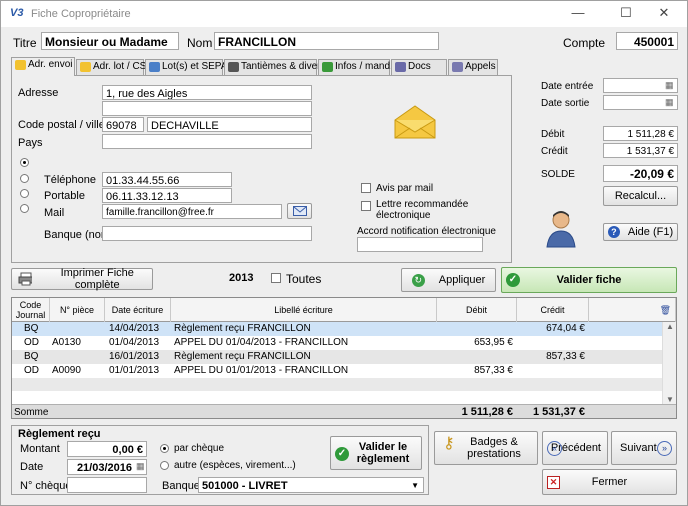  I want to click on pays-field, so click(207, 141).